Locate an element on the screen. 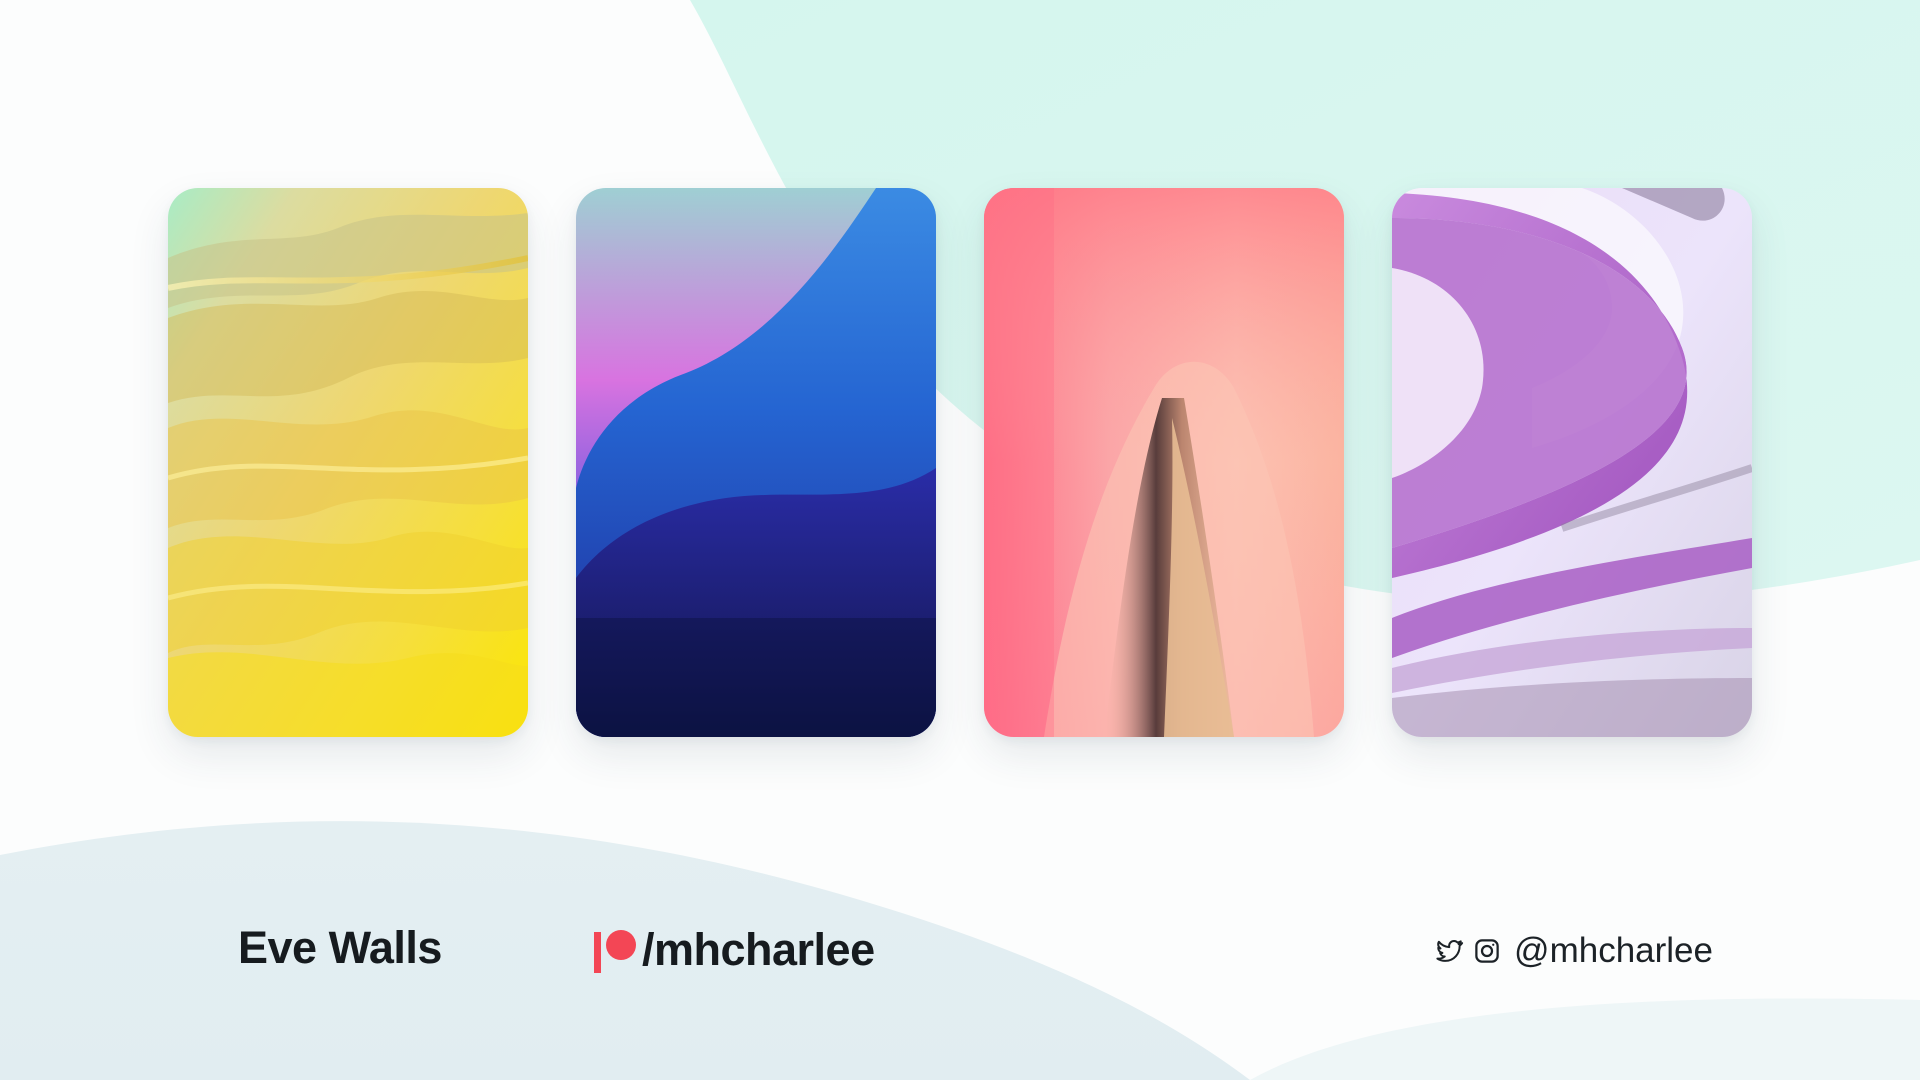  yellow-waves-wallpaper is located at coordinates (348, 462).